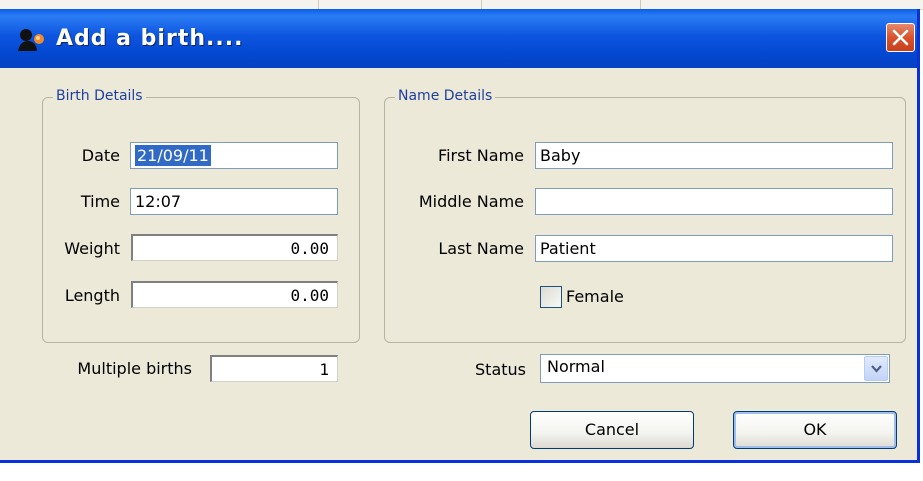  What do you see at coordinates (173, 155) in the screenshot?
I see `date-value: 21/09/11` at bounding box center [173, 155].